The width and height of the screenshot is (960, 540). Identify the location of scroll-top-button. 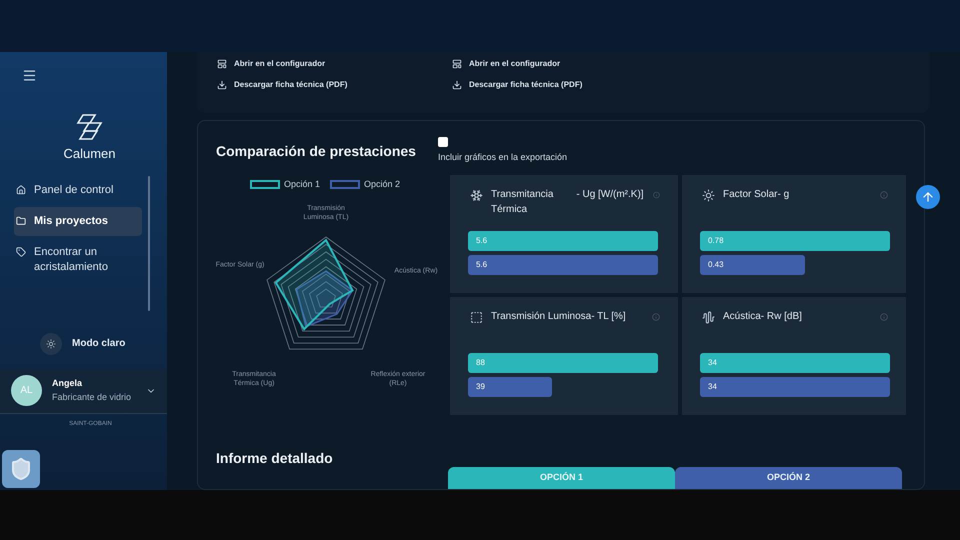
(928, 197).